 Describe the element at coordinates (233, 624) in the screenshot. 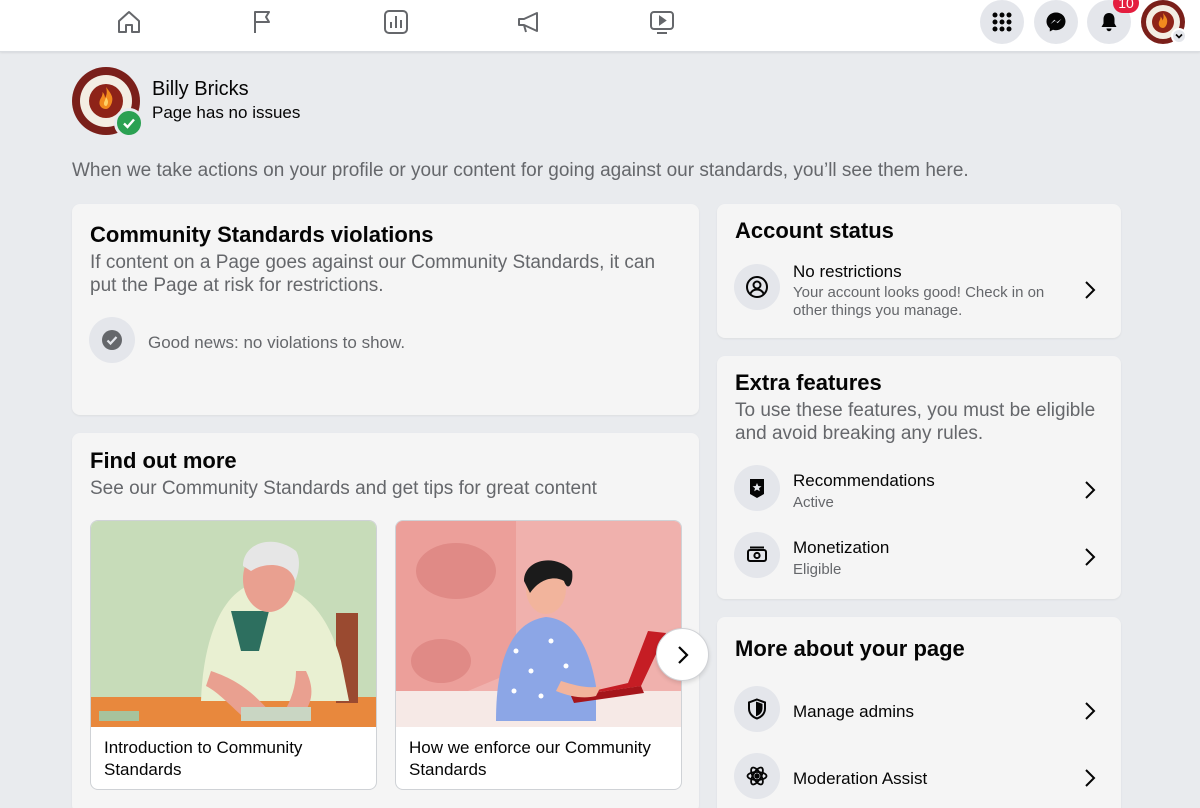

I see `older-man-illustration` at that location.